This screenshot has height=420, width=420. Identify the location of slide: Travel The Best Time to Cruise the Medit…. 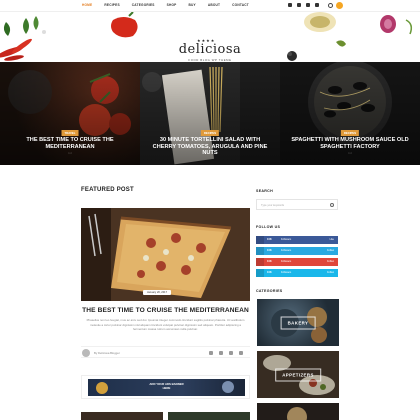
(70, 113).